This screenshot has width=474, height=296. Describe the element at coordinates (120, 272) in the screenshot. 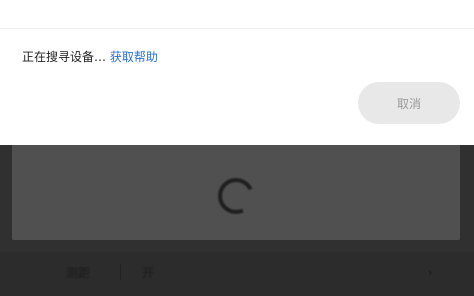

I see `background-divider` at that location.